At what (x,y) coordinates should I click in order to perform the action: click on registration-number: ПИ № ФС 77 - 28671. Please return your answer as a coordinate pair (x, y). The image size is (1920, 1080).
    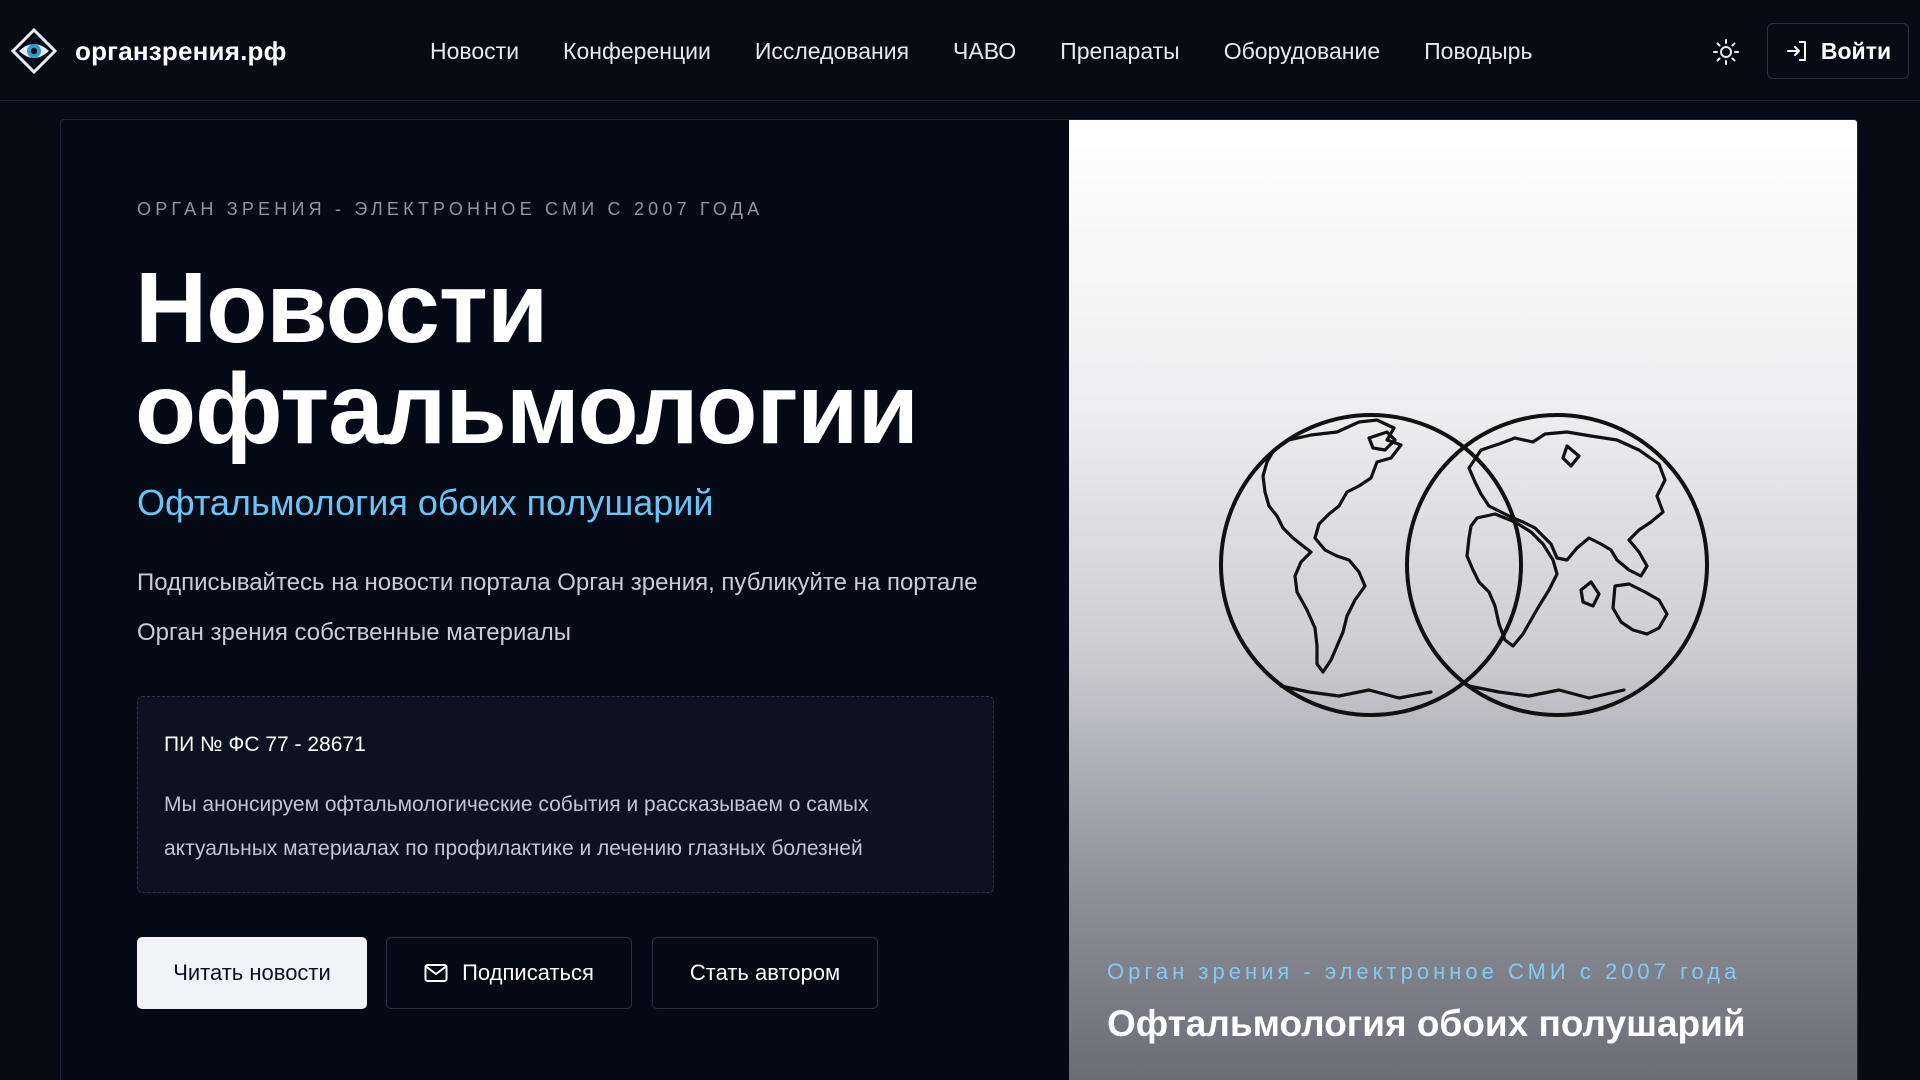
    Looking at the image, I should click on (265, 744).